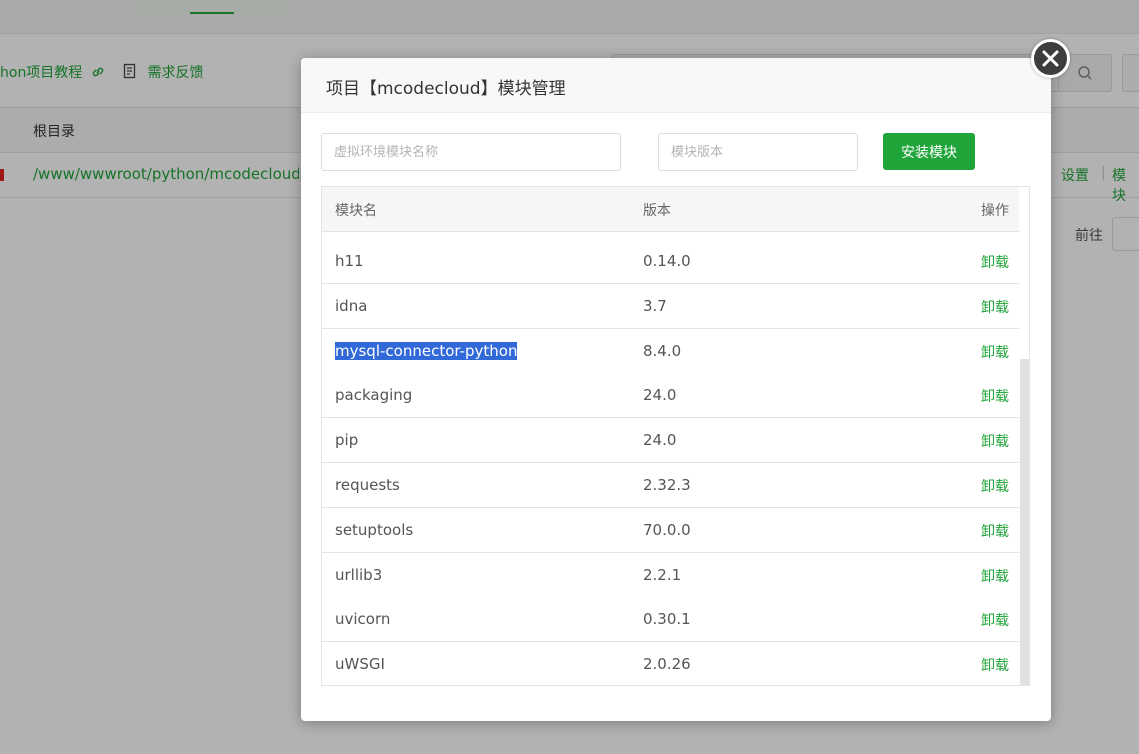 The width and height of the screenshot is (1139, 754). I want to click on table-row: packaging 24.0 卸载, so click(670, 396).